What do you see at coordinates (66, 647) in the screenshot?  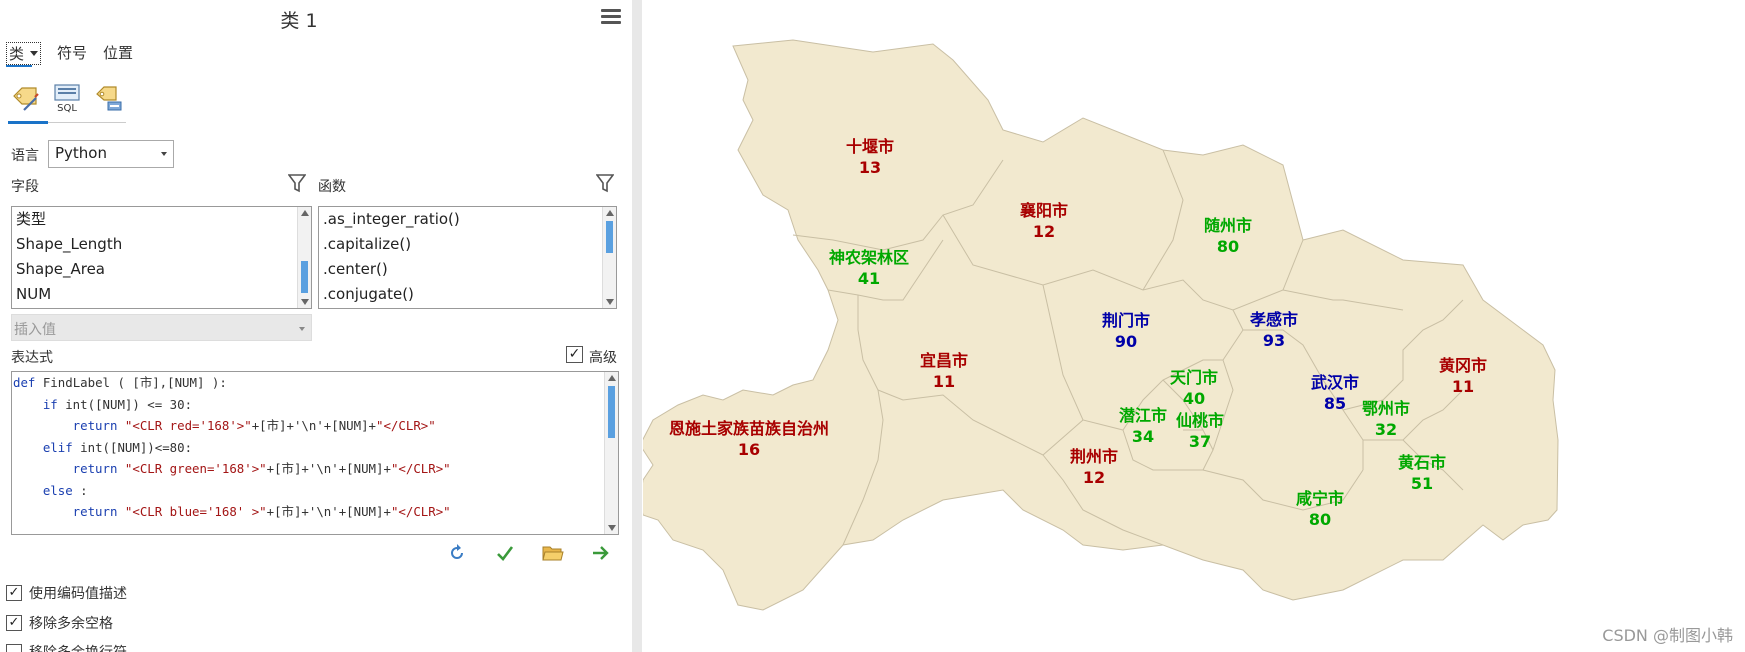 I see `remove-extra-newlines-option: 移除多余换行符` at bounding box center [66, 647].